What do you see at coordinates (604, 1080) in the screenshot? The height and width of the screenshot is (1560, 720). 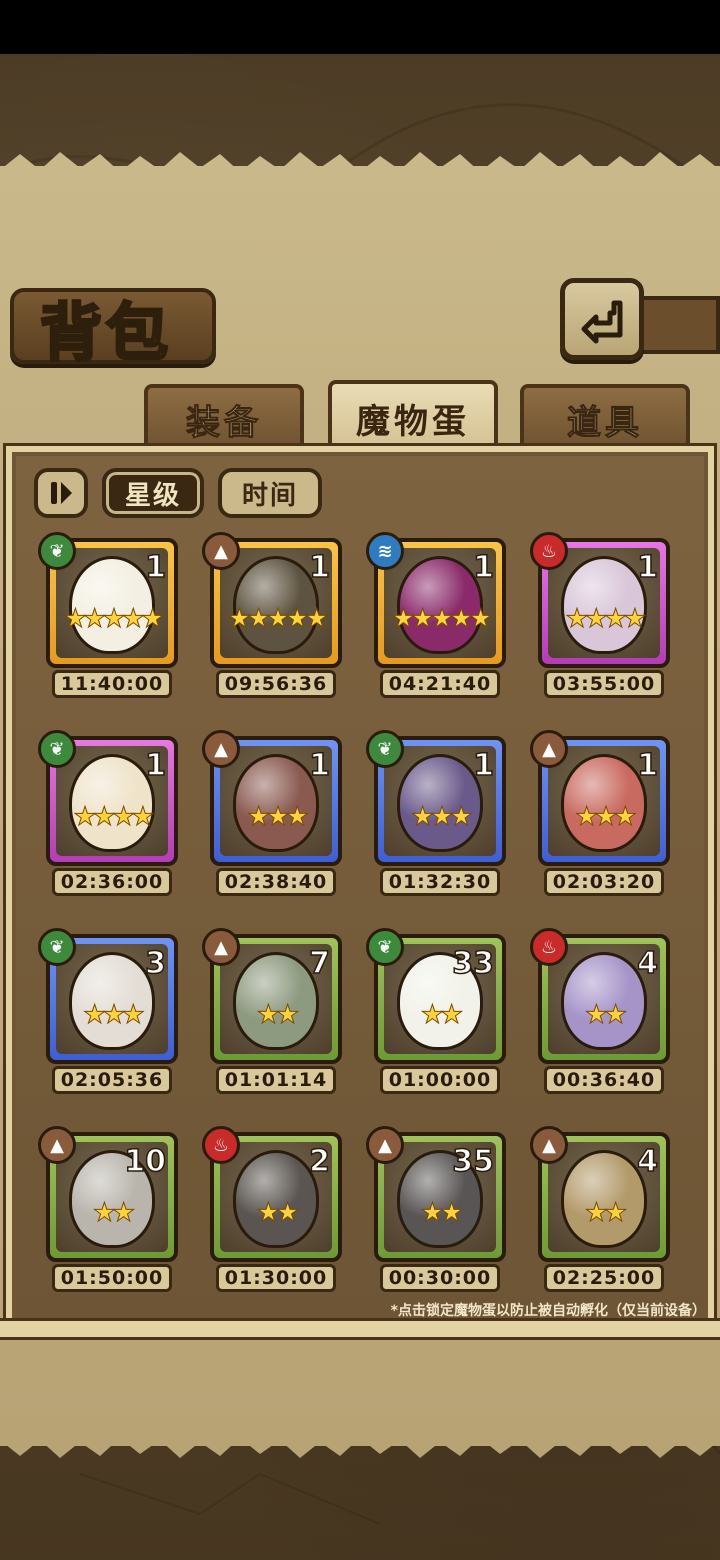 I see `hatch-timer: 00:36:40` at bounding box center [604, 1080].